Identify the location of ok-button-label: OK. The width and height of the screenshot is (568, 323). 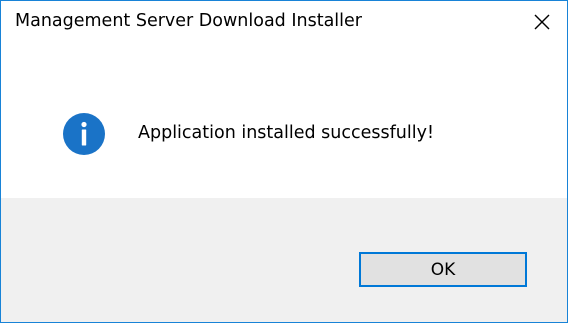
(443, 269).